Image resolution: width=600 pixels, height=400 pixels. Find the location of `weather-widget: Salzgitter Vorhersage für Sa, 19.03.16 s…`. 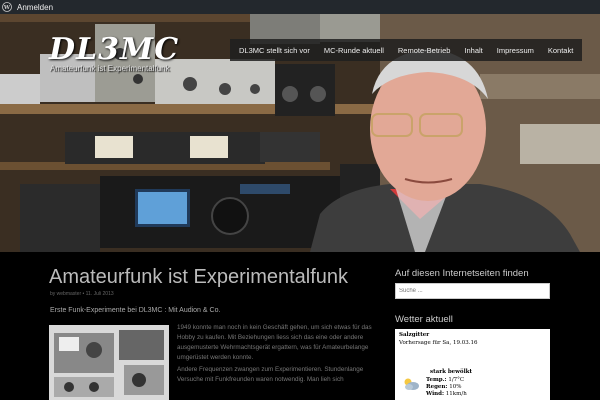

weather-widget: Salzgitter Vorhersage für Sa, 19.03.16 s… is located at coordinates (472, 364).